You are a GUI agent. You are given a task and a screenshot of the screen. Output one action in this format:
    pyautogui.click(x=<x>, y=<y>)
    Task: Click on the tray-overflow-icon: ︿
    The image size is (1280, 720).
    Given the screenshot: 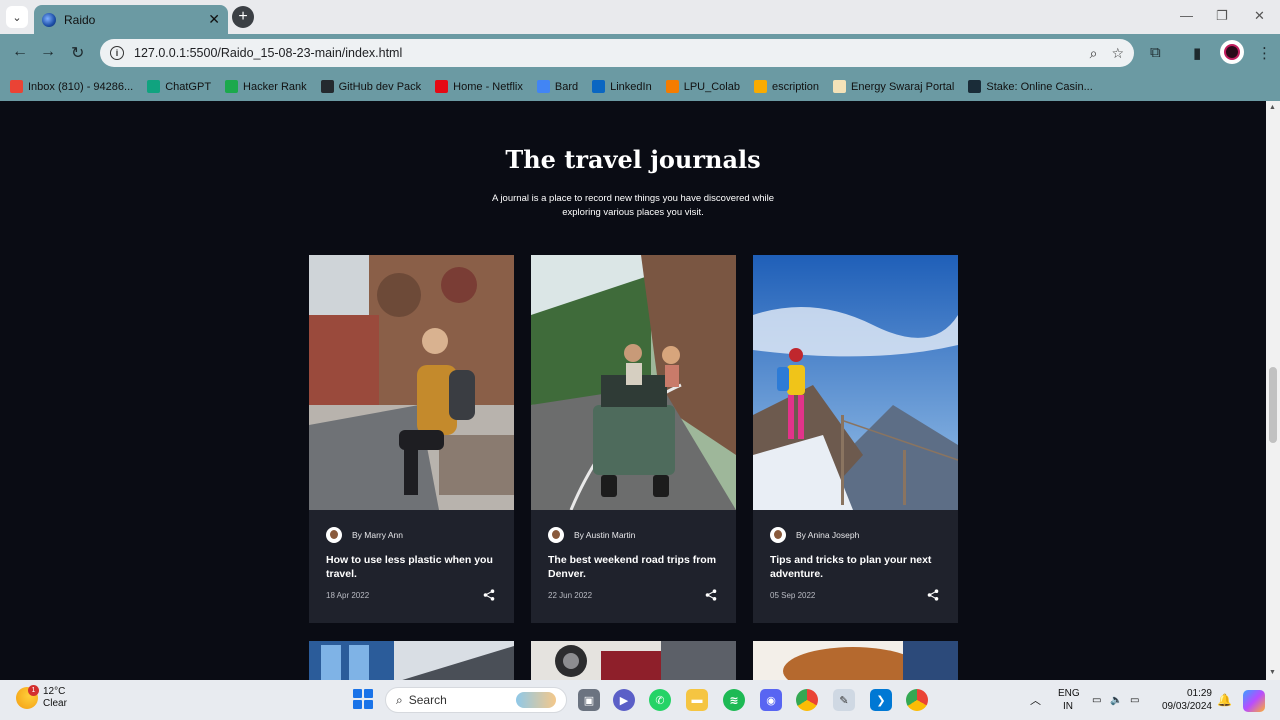 What is the action you would take?
    pyautogui.click(x=1035, y=700)
    